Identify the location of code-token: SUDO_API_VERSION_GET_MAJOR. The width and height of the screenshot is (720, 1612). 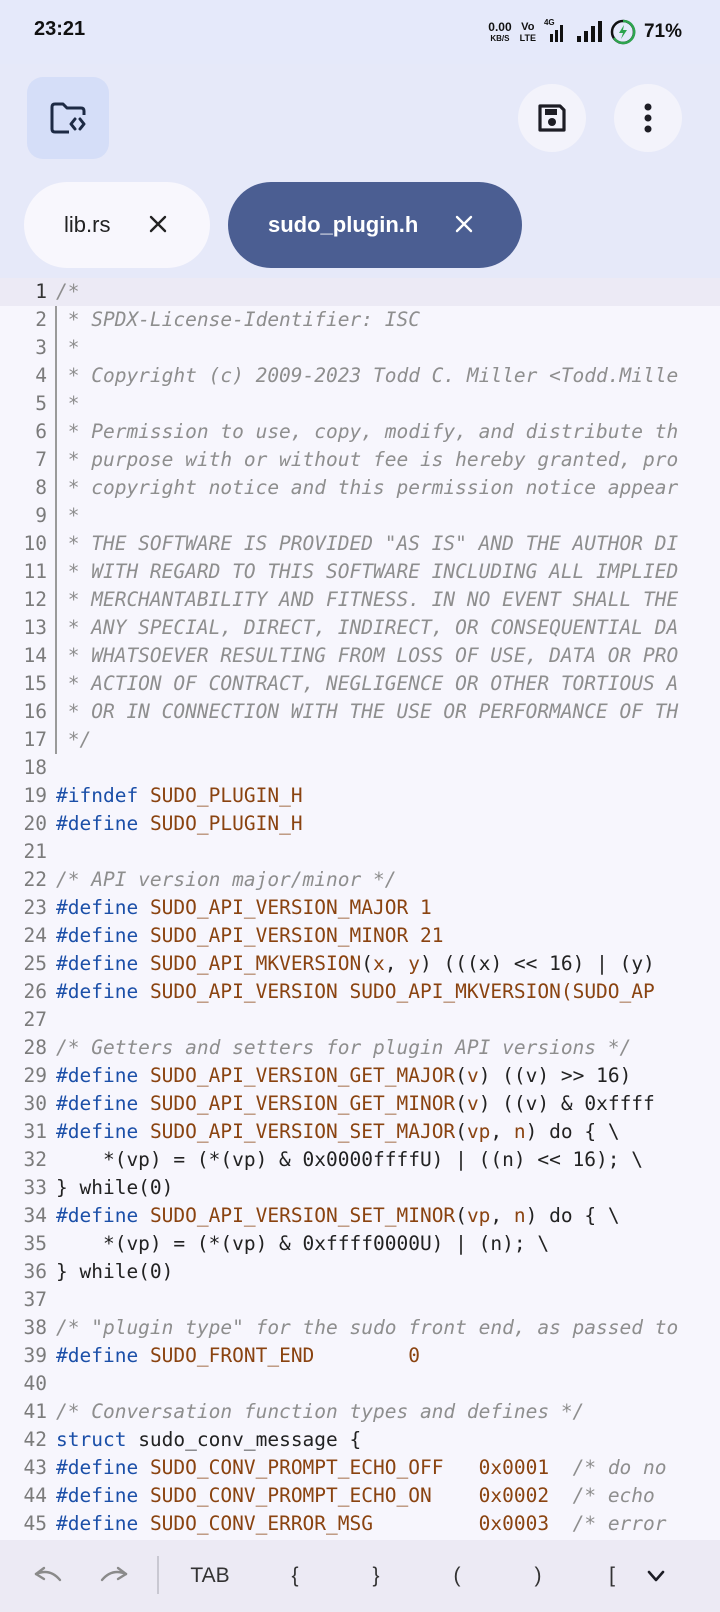
(302, 1075).